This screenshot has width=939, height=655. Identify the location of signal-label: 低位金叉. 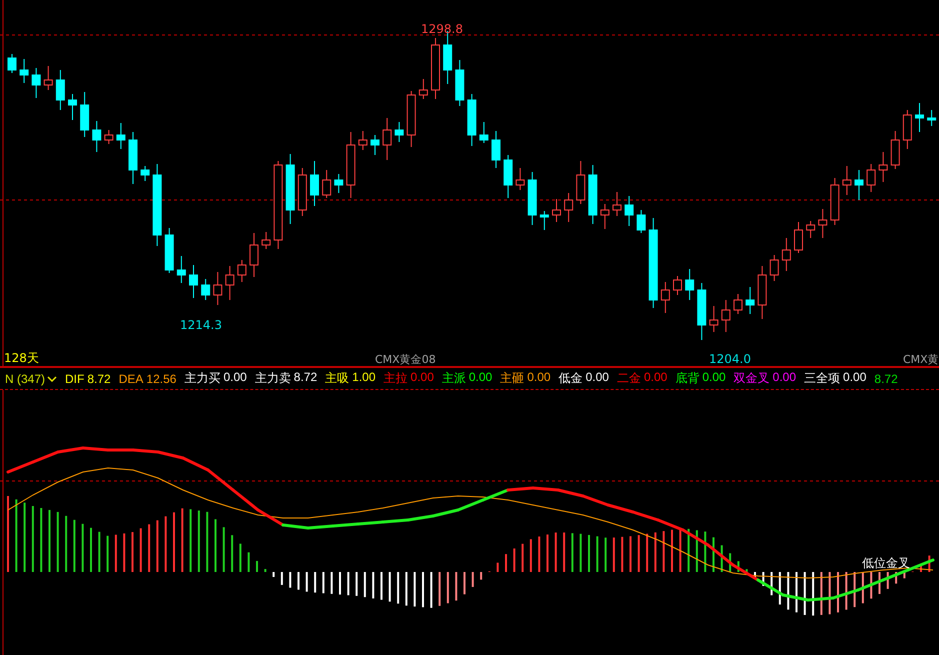
(886, 563).